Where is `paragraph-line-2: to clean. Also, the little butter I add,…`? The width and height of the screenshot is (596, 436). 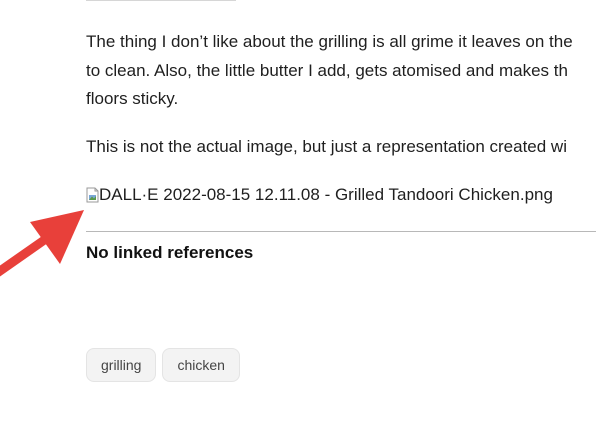
paragraph-line-2: to clean. Also, the little butter I add,… is located at coordinates (327, 70).